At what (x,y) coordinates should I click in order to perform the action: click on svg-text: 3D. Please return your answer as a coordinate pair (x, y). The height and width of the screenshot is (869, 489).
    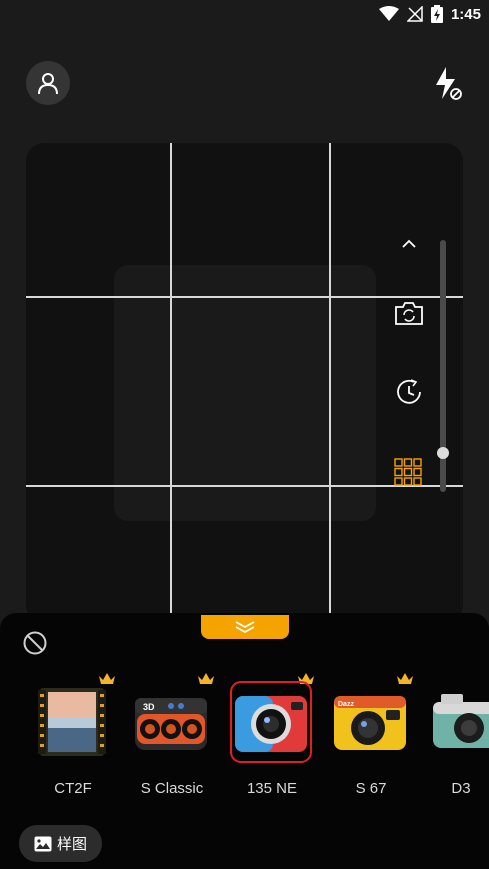
    Looking at the image, I should click on (149, 707).